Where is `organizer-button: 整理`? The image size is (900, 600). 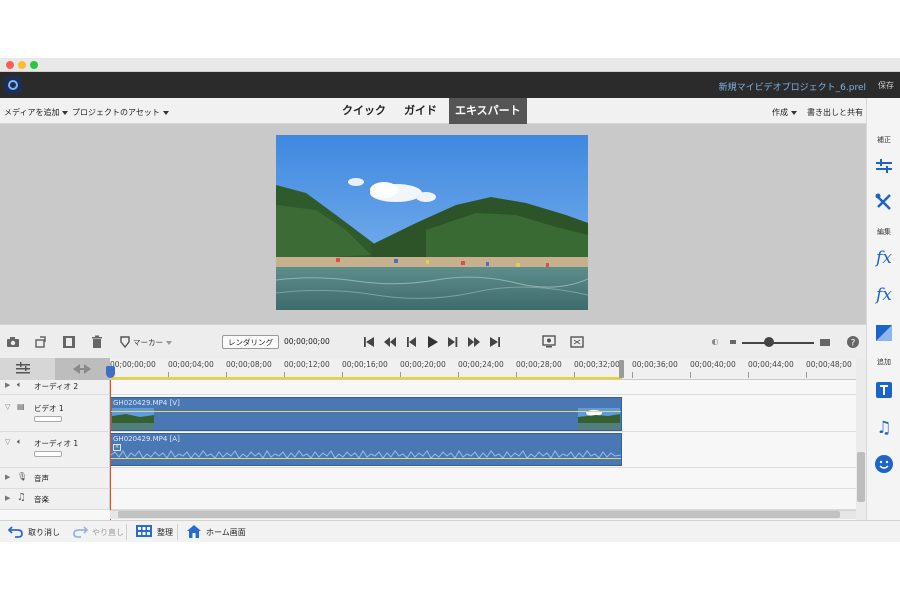
organizer-button: 整理 is located at coordinates (165, 532).